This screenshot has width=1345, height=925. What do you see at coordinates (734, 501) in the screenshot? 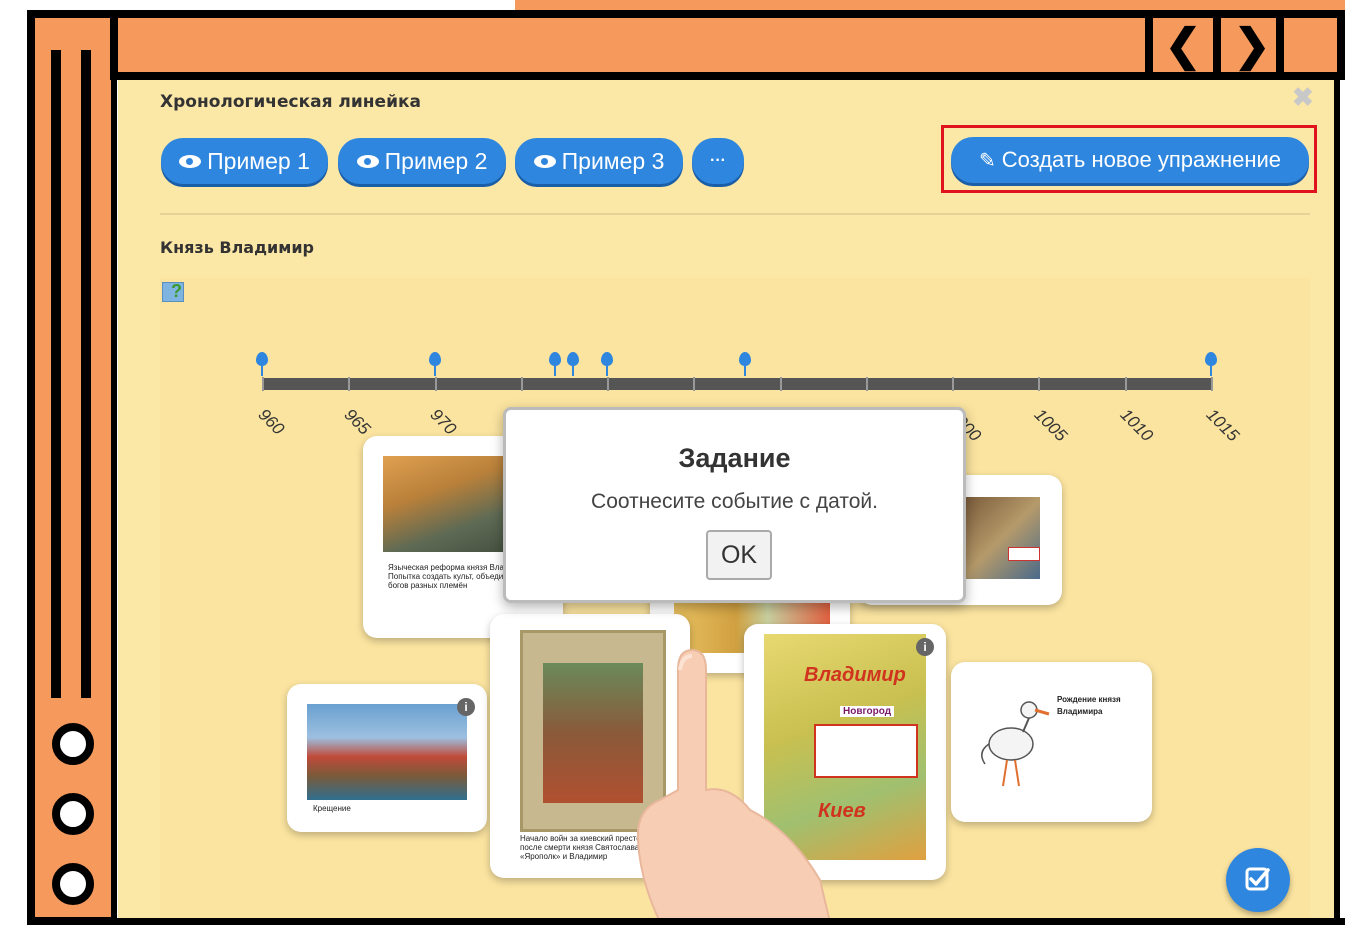
I see `dialog-message: Соотнесите событие с датой.` at bounding box center [734, 501].